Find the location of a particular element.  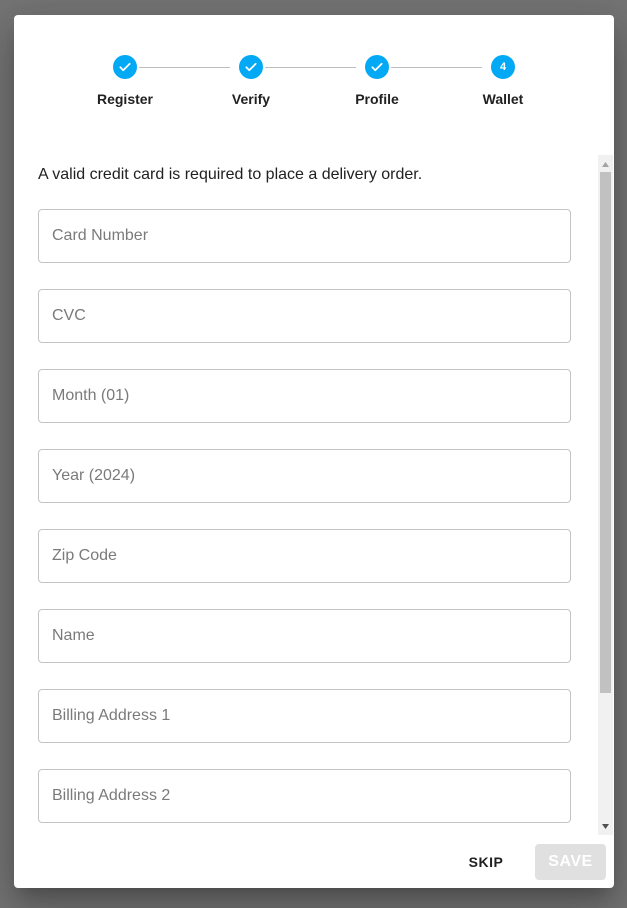

card-number-field is located at coordinates (304, 236).